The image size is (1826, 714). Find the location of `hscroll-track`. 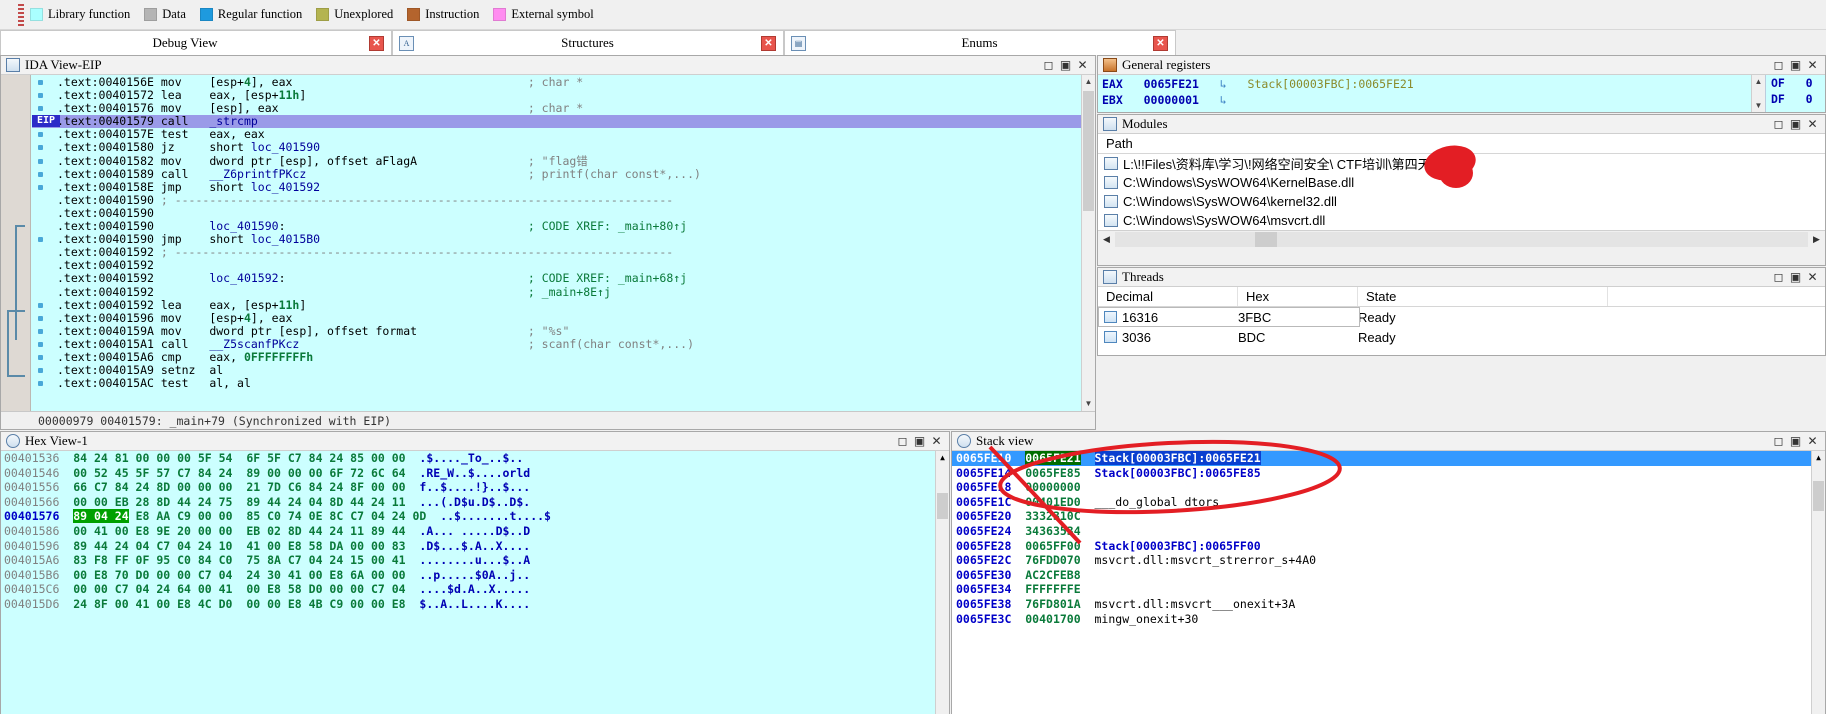

hscroll-track is located at coordinates (1461, 239).